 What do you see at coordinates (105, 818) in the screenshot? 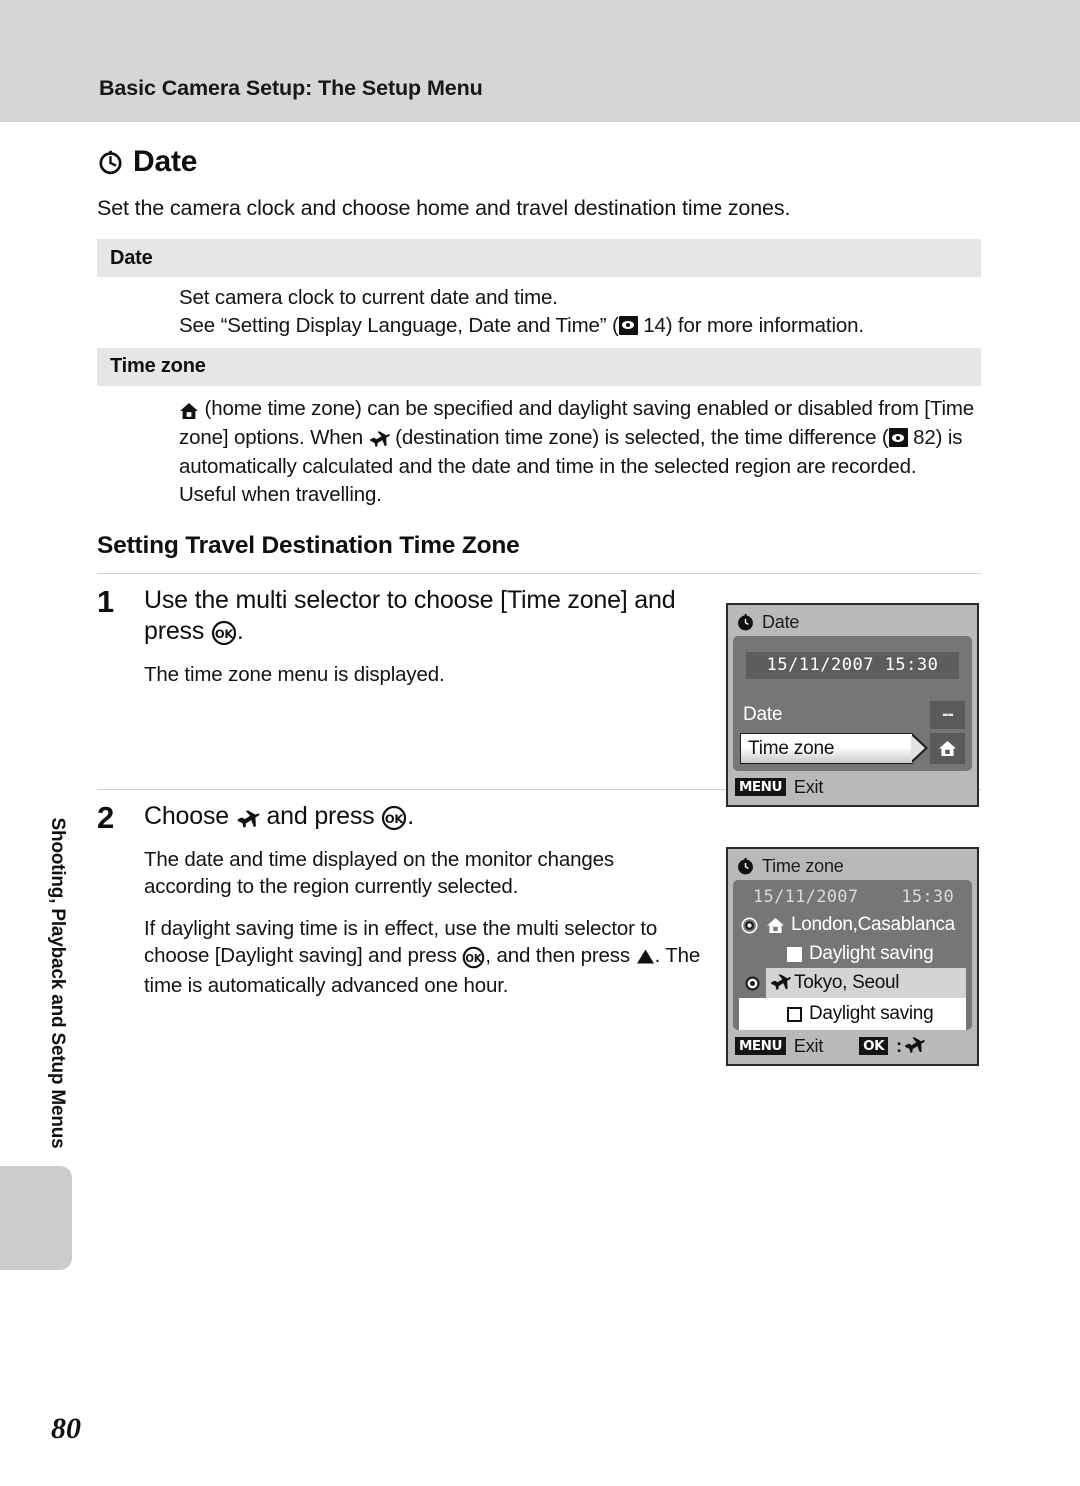
I see `step-2-number: 2` at bounding box center [105, 818].